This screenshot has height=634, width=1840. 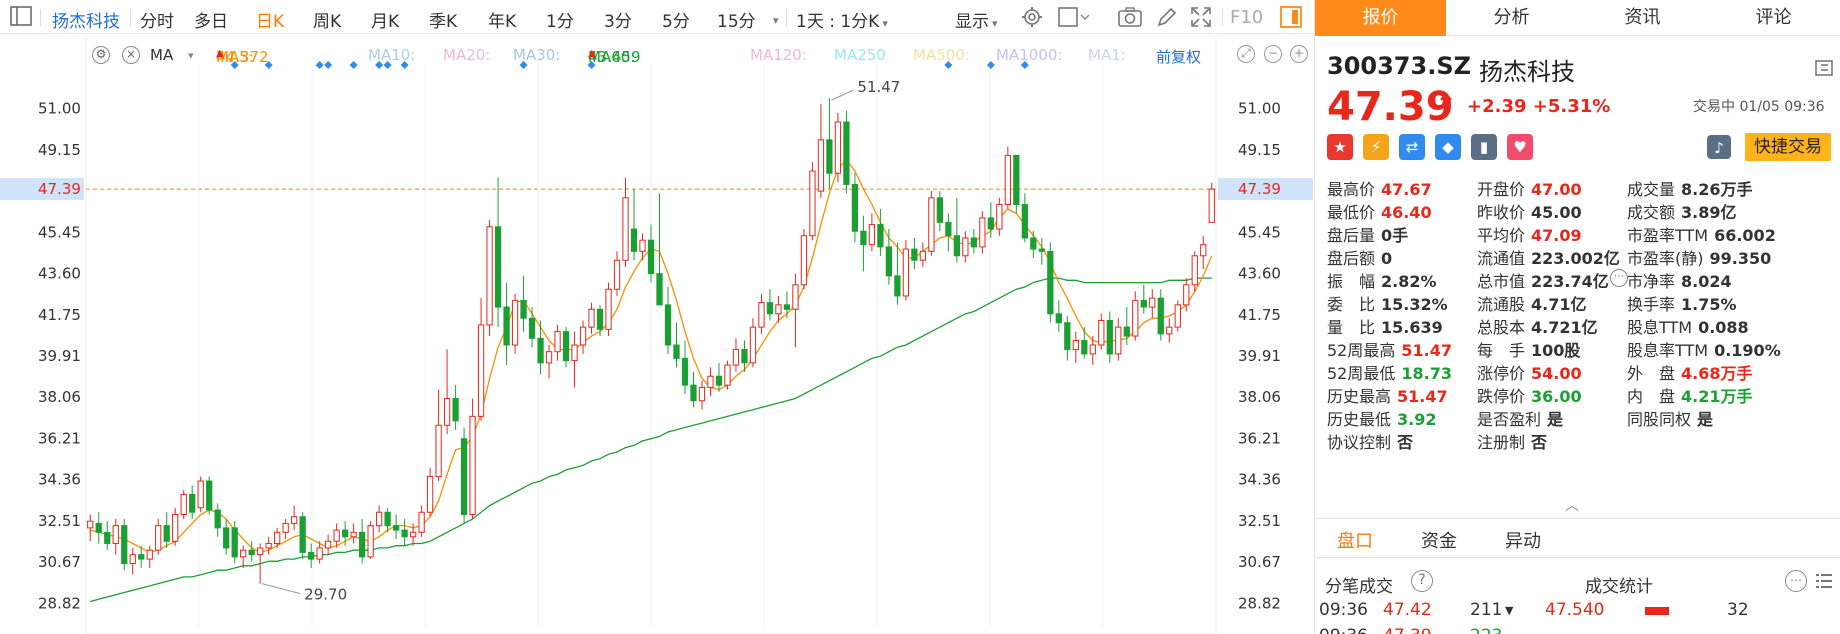 What do you see at coordinates (157, 19) in the screenshot?
I see `period-tab-minute: 分时` at bounding box center [157, 19].